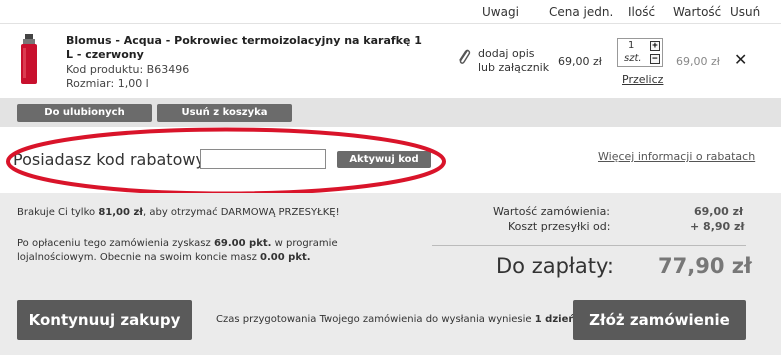 The height and width of the screenshot is (355, 781). What do you see at coordinates (631, 45) in the screenshot?
I see `quantity-value: 1` at bounding box center [631, 45].